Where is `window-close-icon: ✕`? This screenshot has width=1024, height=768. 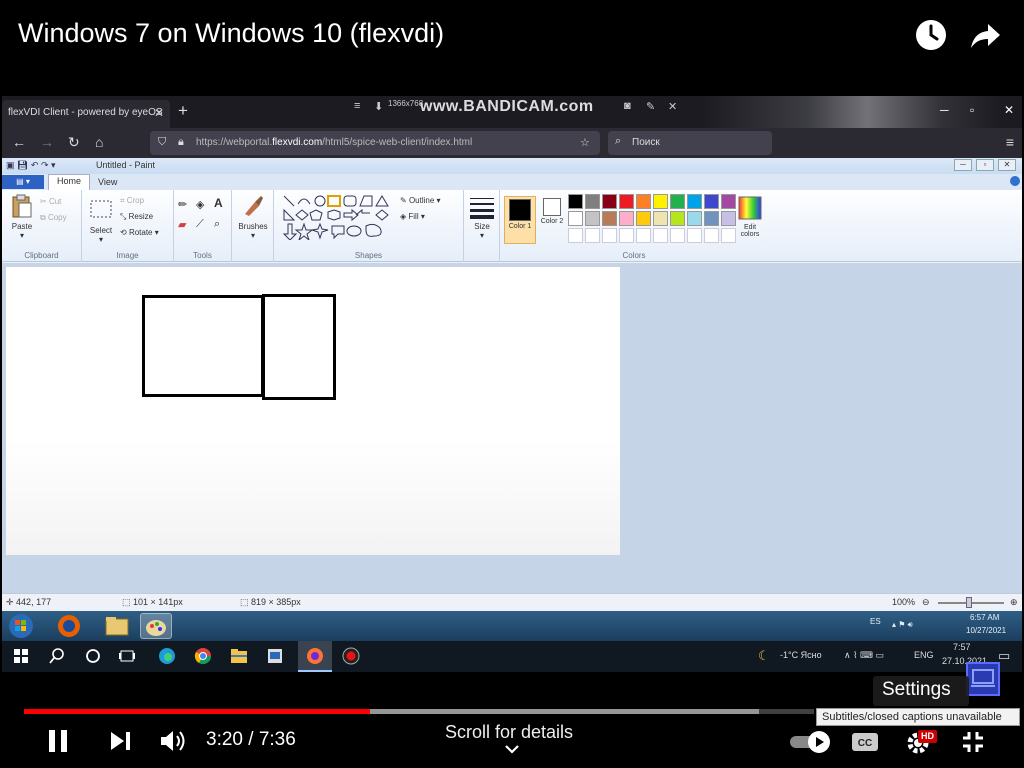 window-close-icon: ✕ is located at coordinates (1009, 110).